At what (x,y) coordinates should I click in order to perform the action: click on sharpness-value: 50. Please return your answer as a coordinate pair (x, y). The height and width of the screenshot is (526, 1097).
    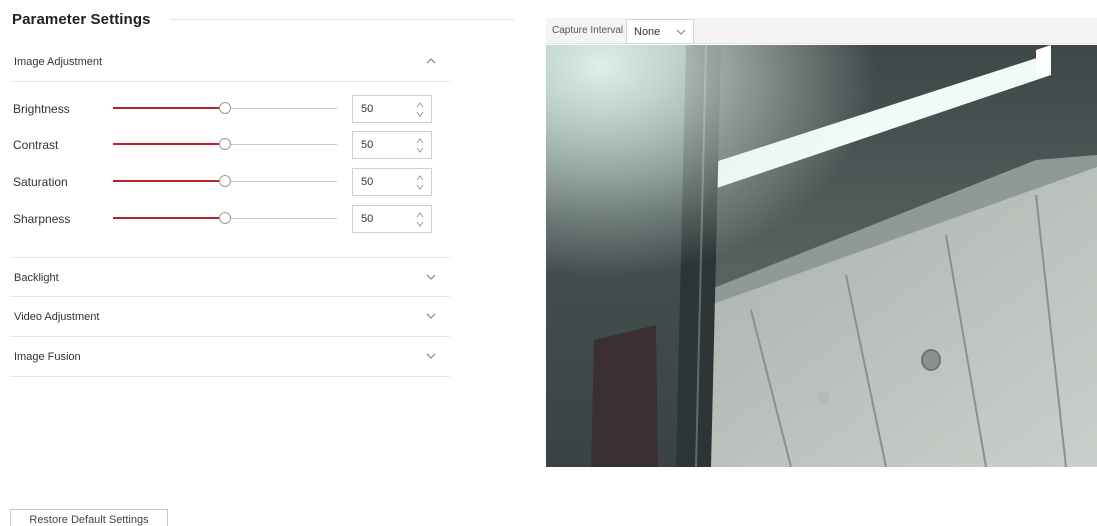
    Looking at the image, I should click on (367, 219).